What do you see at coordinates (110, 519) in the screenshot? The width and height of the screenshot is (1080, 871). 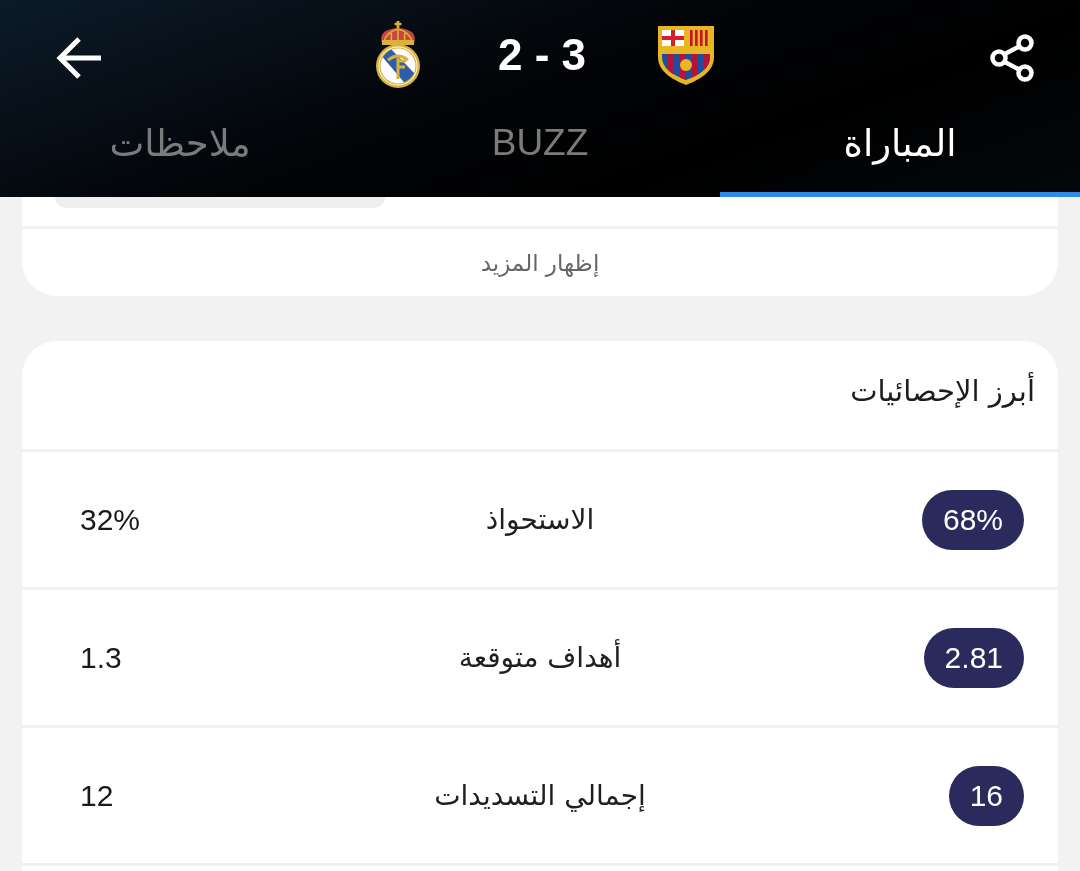 I see `stat-value: 32%` at bounding box center [110, 519].